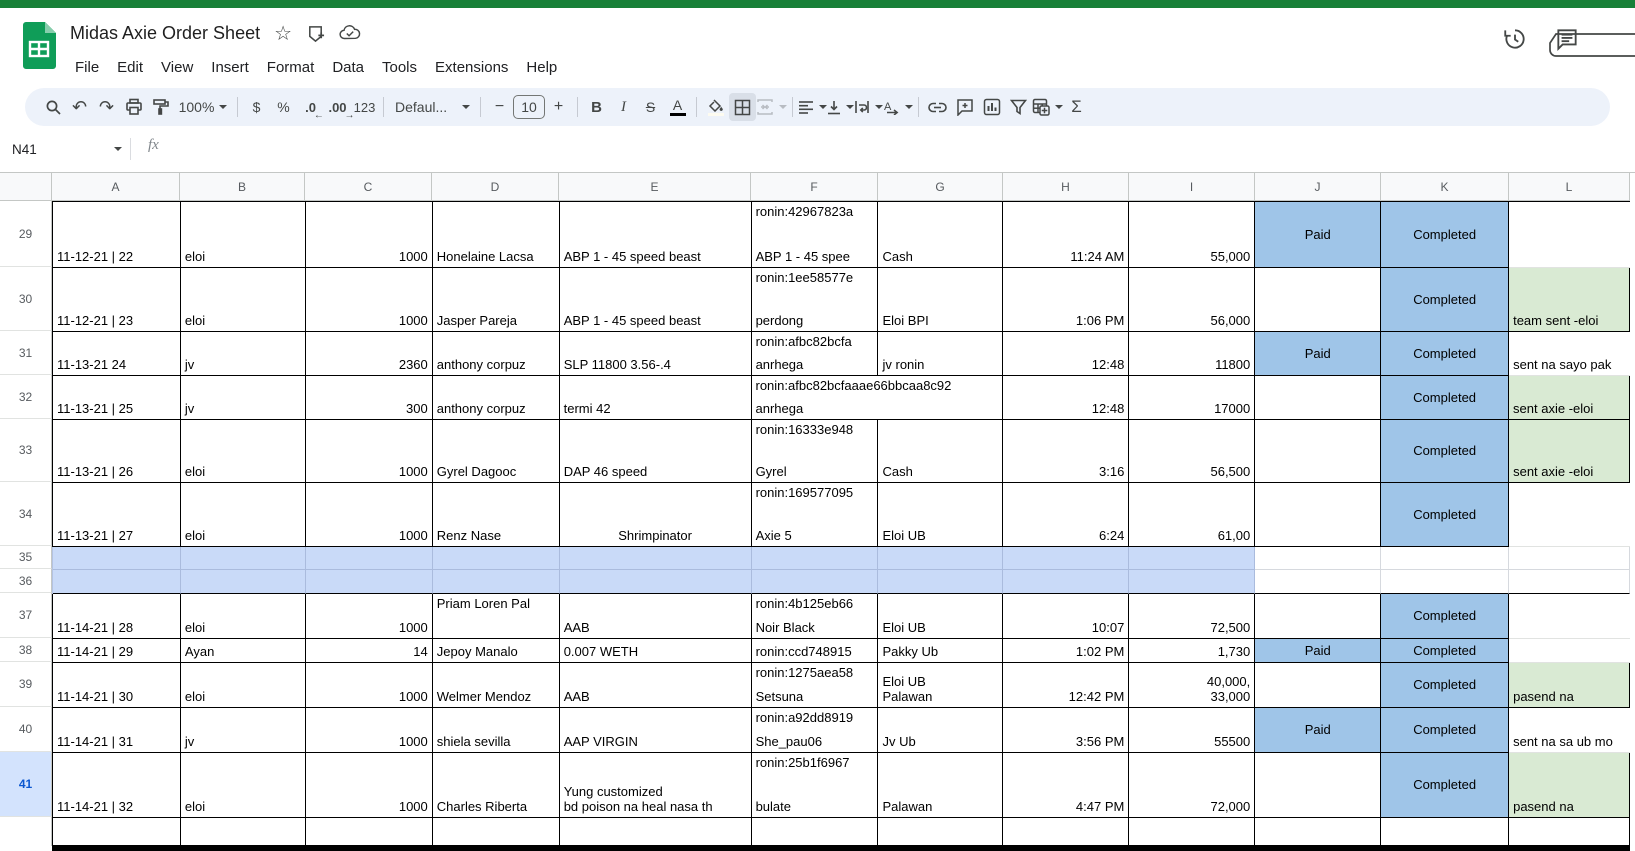  What do you see at coordinates (1318, 785) in the screenshot?
I see `cell-J41` at bounding box center [1318, 785].